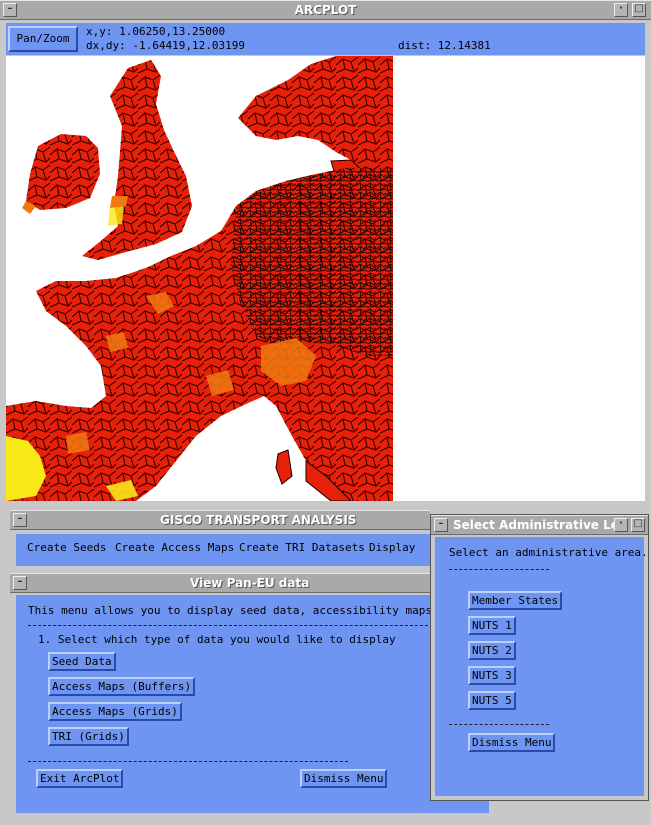 The image size is (651, 825). Describe the element at coordinates (156, 31) in the screenshot. I see `xy-readout: x,y: 1.06250,13.25000` at that location.